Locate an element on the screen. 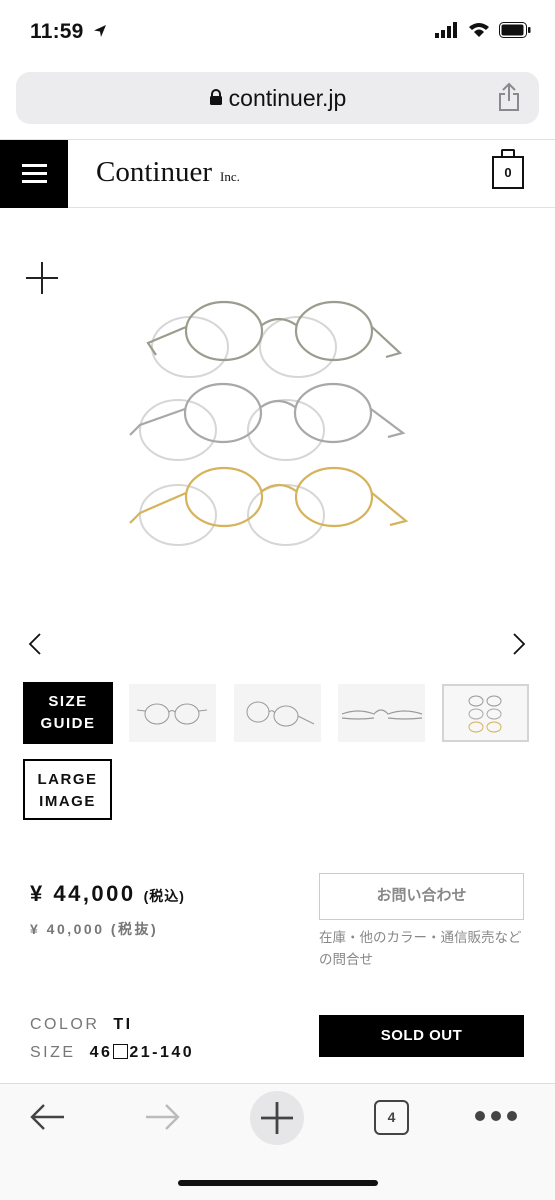 Image resolution: width=555 pixels, height=1200 pixels. lock-icon is located at coordinates (215, 97).